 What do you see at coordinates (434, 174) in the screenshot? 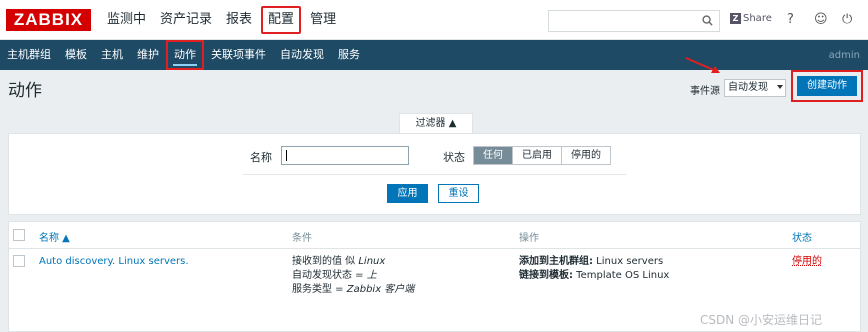
I see `filter-divider` at bounding box center [434, 174].